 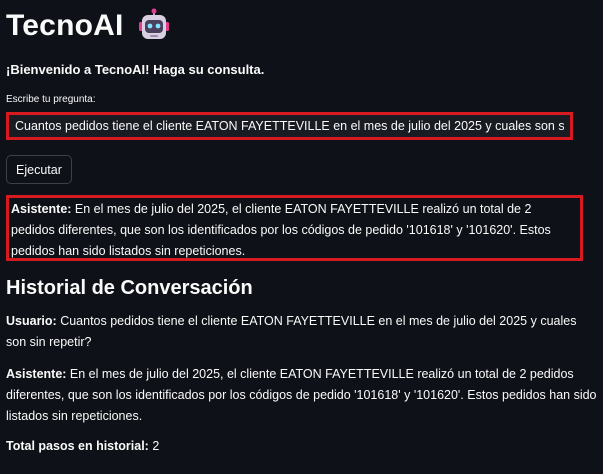 I want to click on question-label: Escribe tu pregunta:, so click(x=51, y=99).